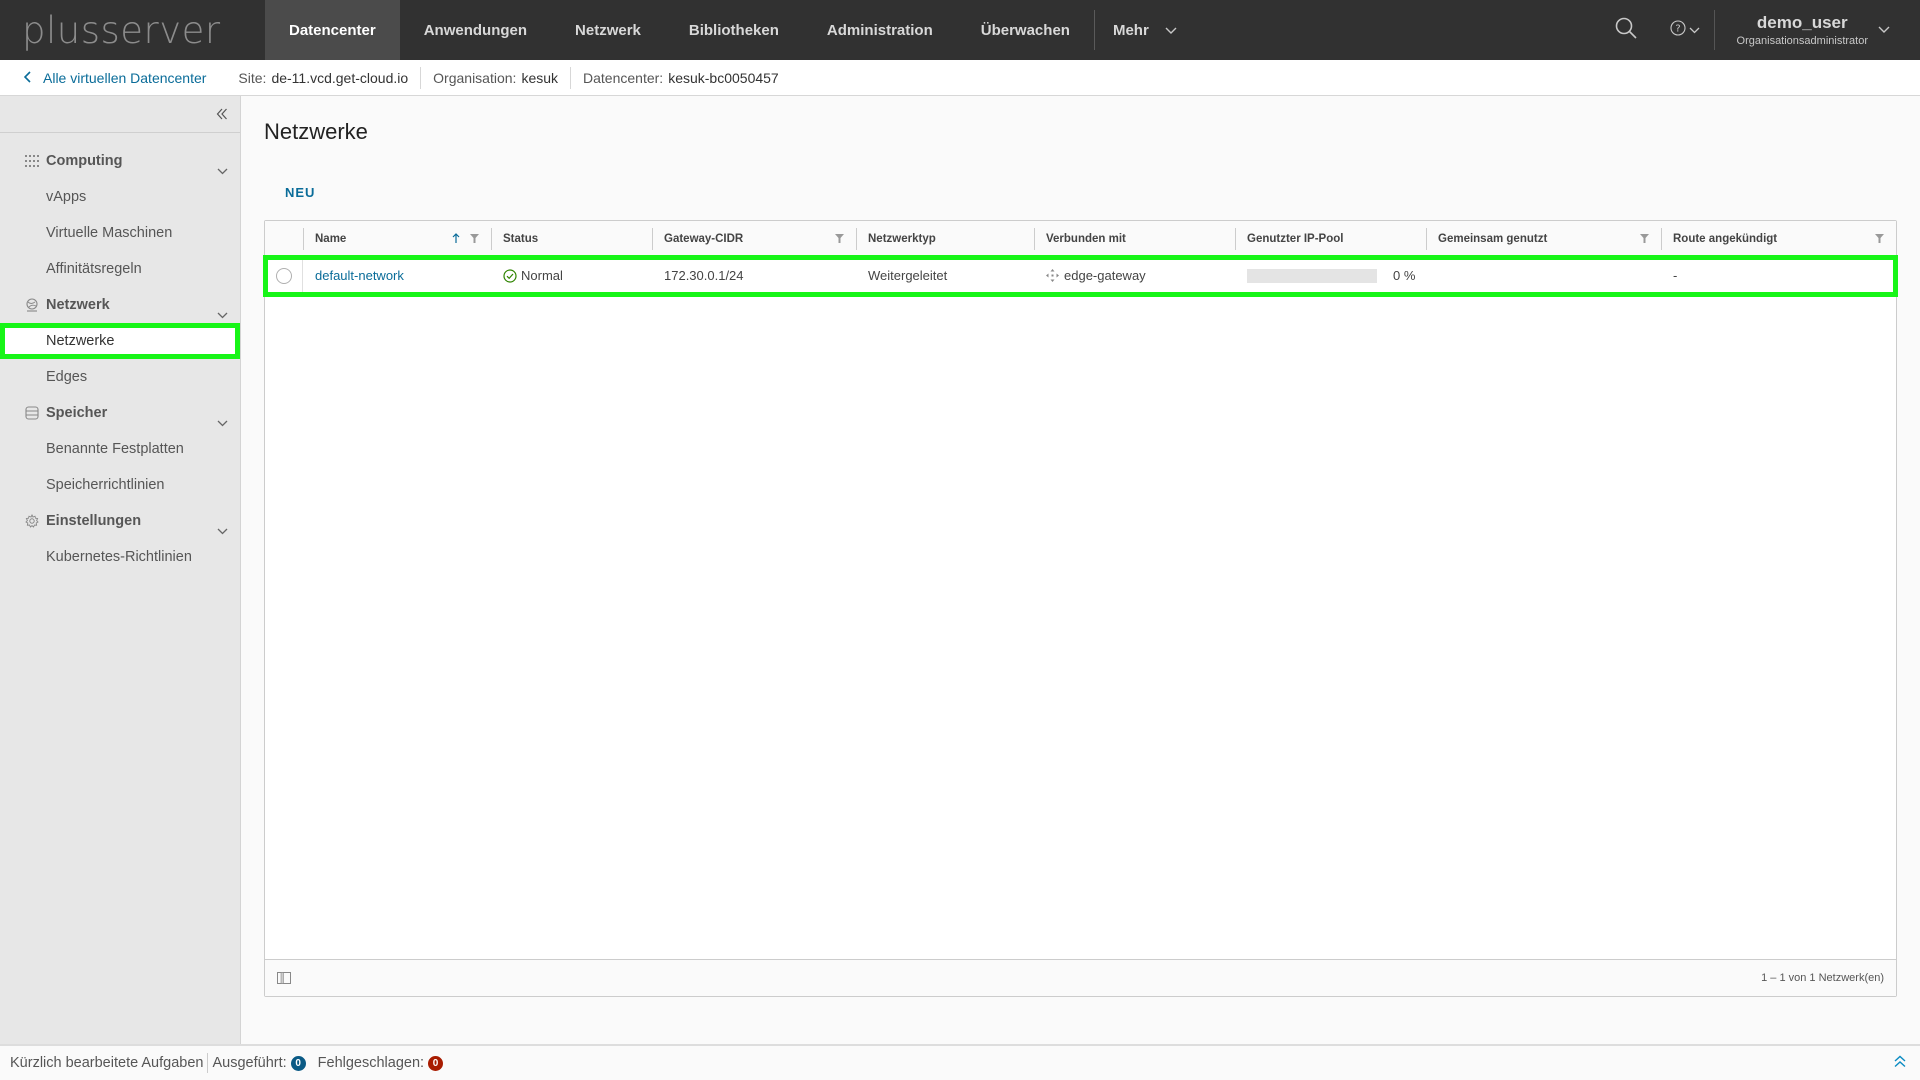 The image size is (1920, 1080). I want to click on sidebar-group-computing: Computing, so click(120, 161).